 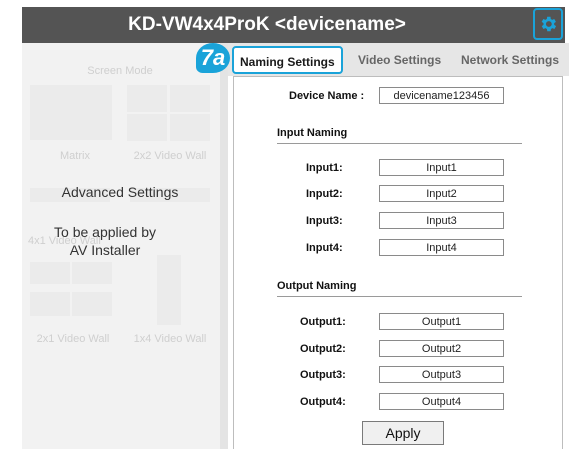 I want to click on advanced-note-line1: To be applied by, so click(x=105, y=232).